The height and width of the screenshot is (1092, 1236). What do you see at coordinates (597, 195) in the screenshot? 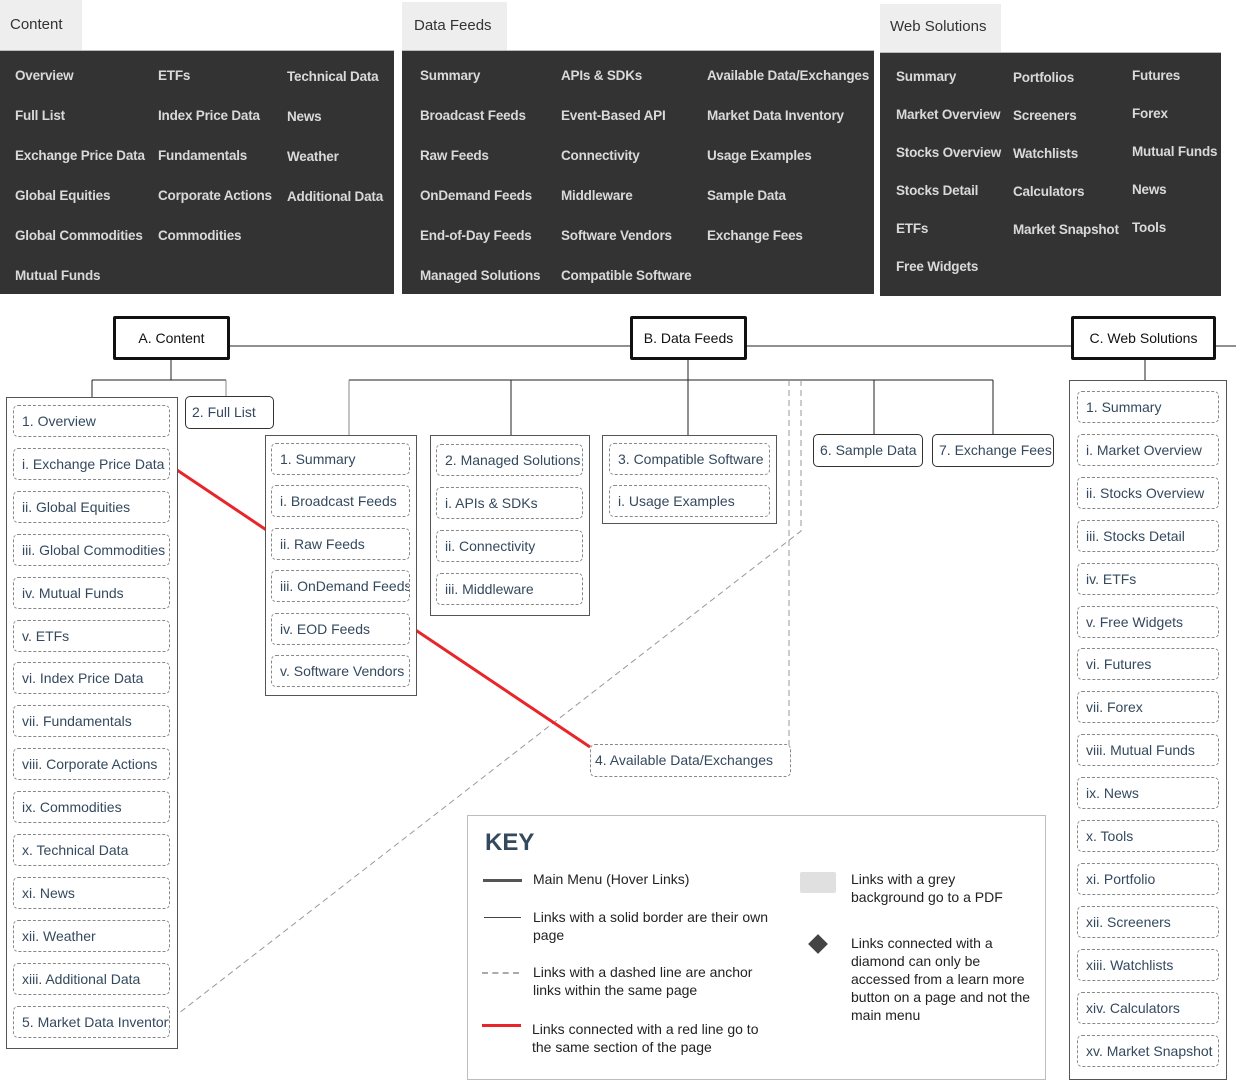
I see `menu-item: Middleware` at bounding box center [597, 195].